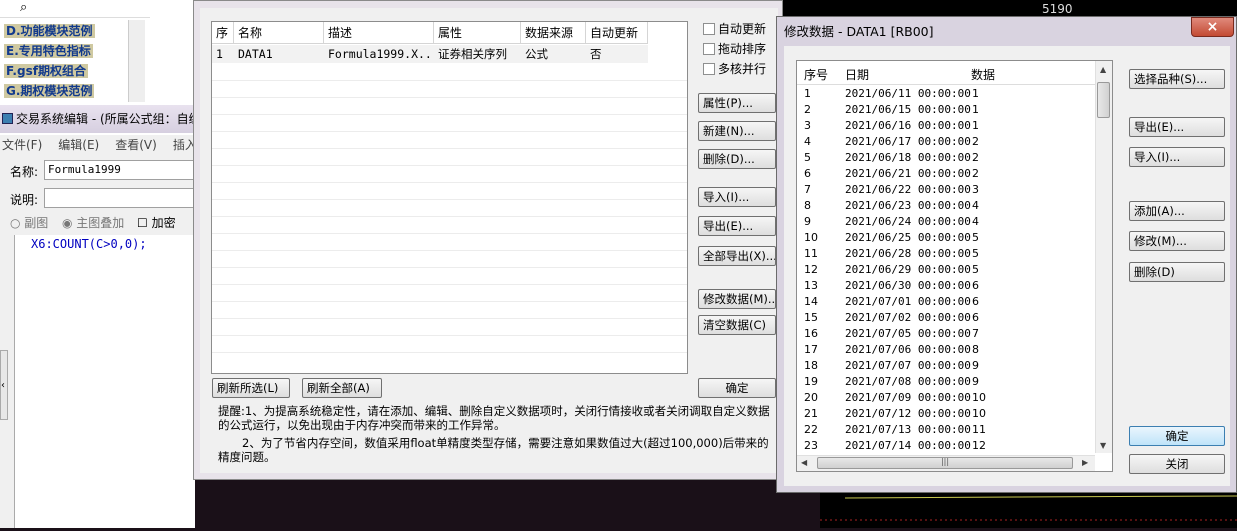 This screenshot has width=1237, height=531. I want to click on row-cell-date: 2021/07/09 00:00:00, so click(908, 397).